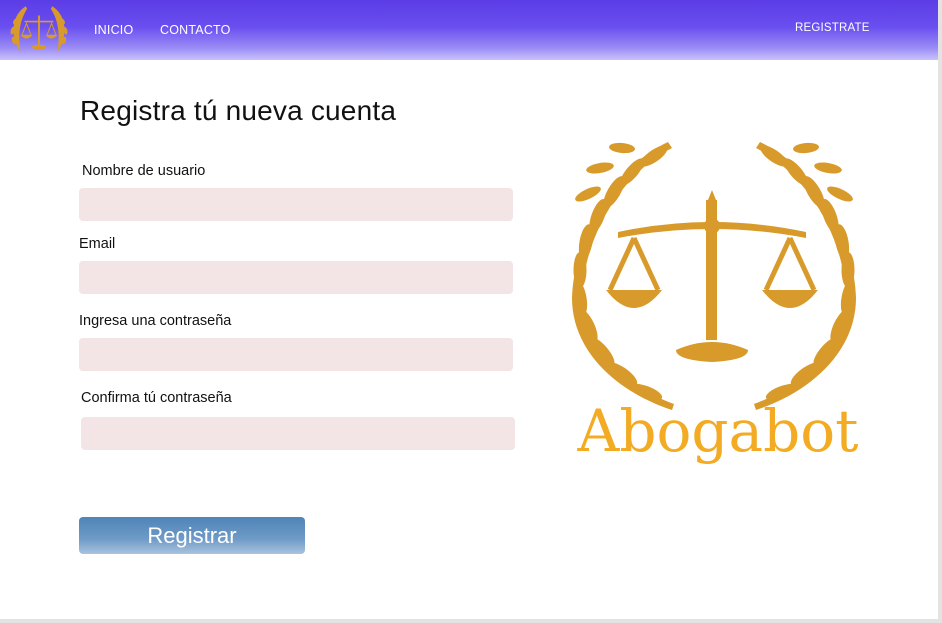  I want to click on confirm-password-input, so click(298, 433).